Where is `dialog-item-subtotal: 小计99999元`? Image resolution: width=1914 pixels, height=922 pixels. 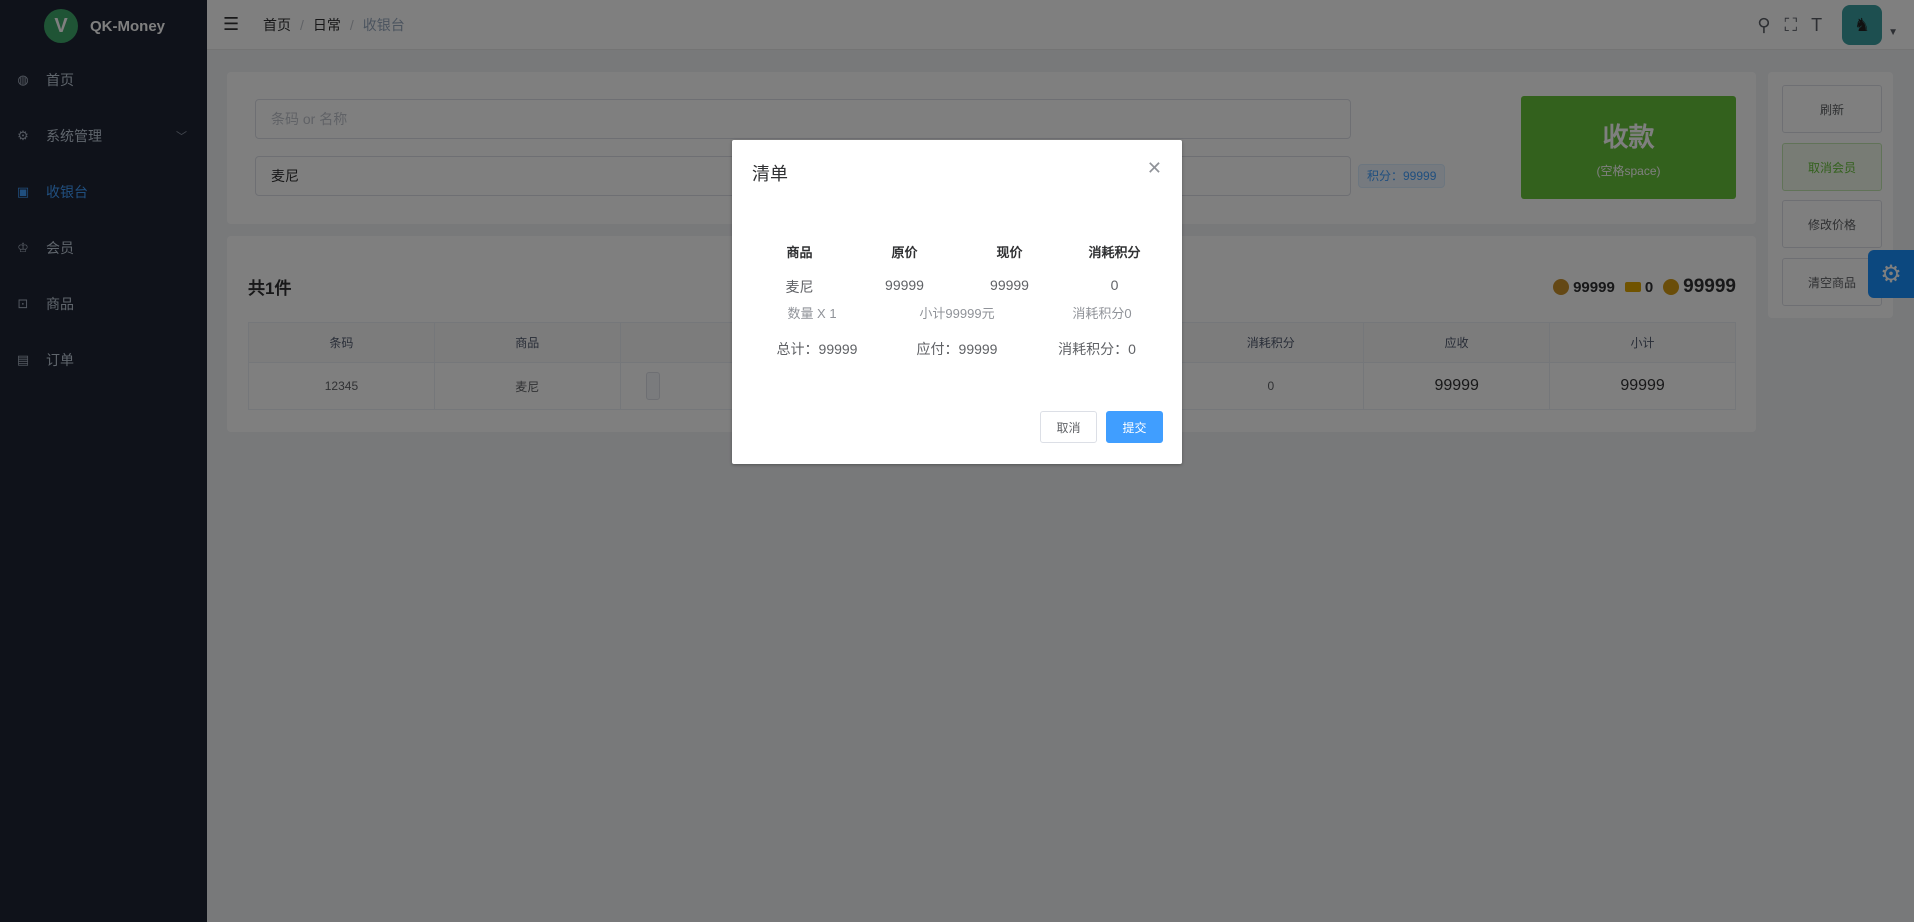 dialog-item-subtotal: 小计99999元 is located at coordinates (957, 313).